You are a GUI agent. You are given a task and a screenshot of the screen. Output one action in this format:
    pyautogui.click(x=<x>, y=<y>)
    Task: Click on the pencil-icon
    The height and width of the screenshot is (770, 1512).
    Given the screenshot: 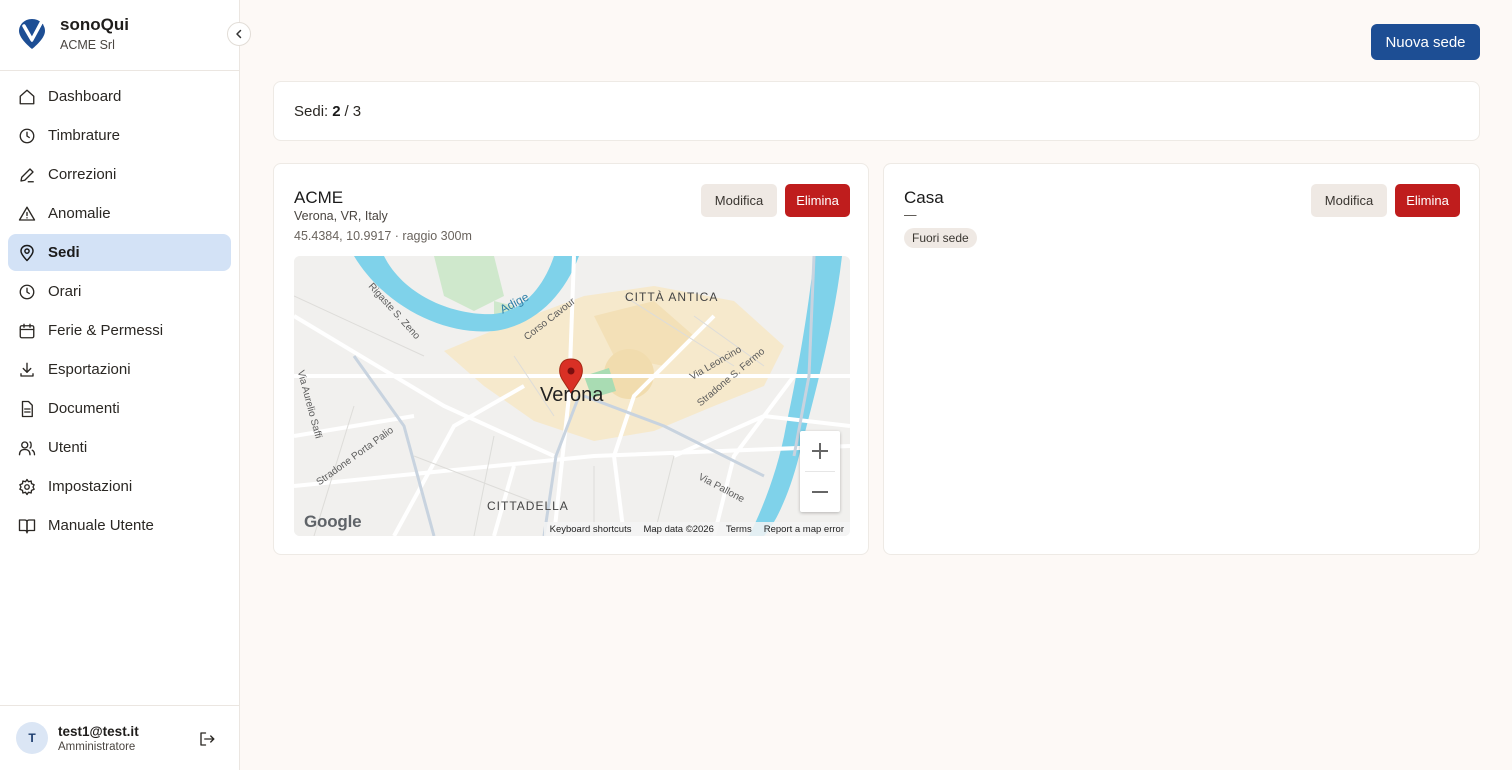 What is the action you would take?
    pyautogui.click(x=27, y=174)
    